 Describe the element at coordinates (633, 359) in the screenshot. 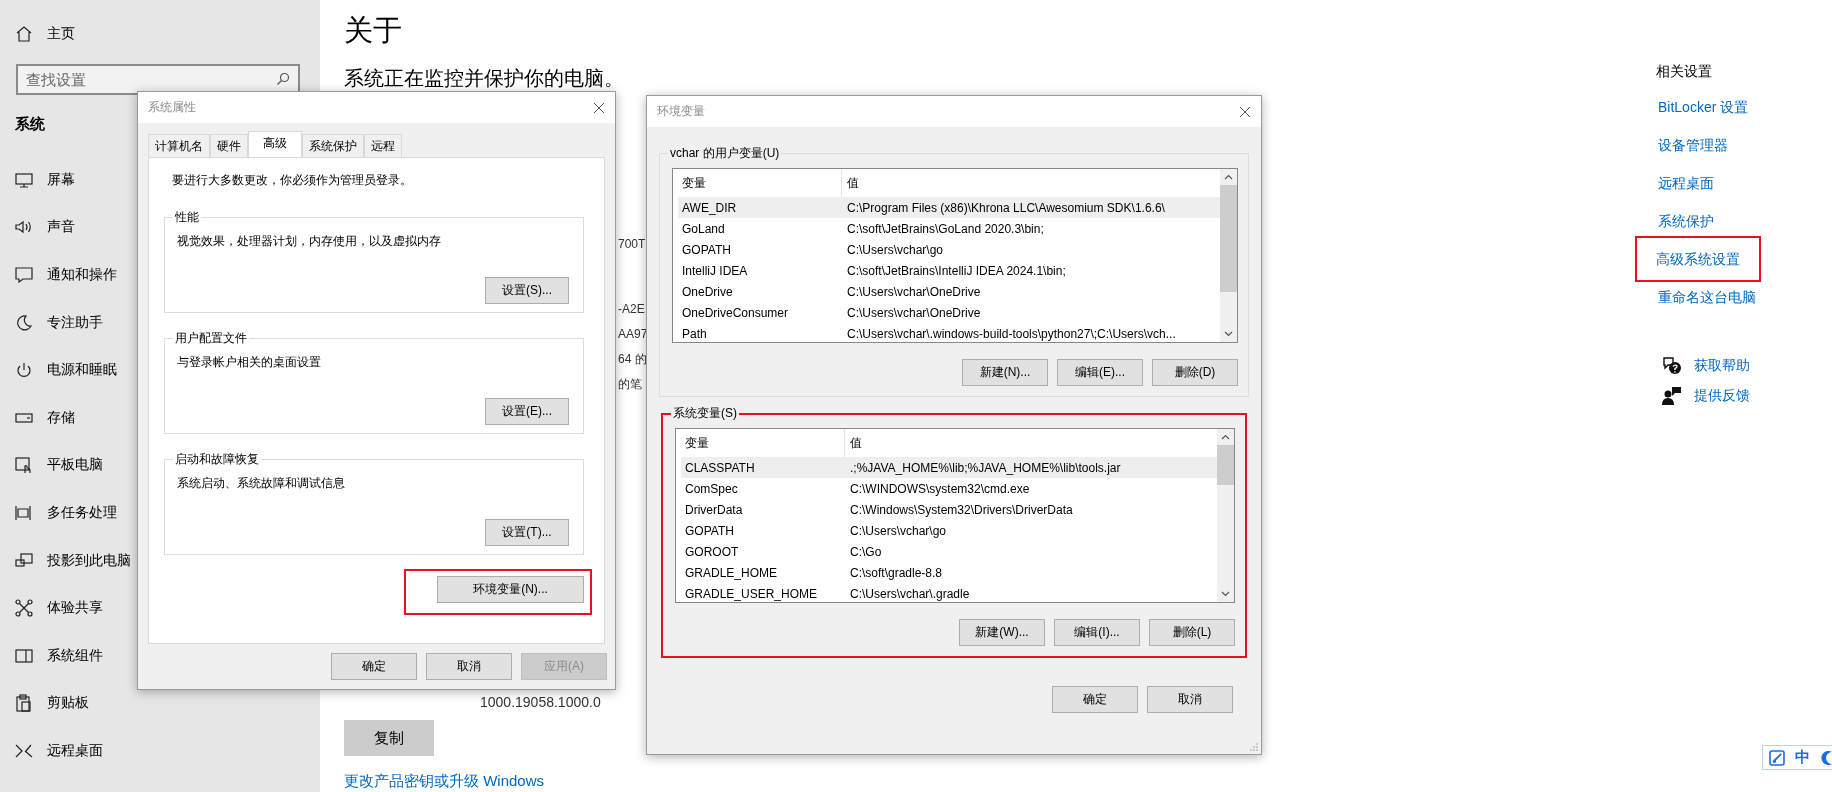

I see `spec-value: 64 的` at that location.